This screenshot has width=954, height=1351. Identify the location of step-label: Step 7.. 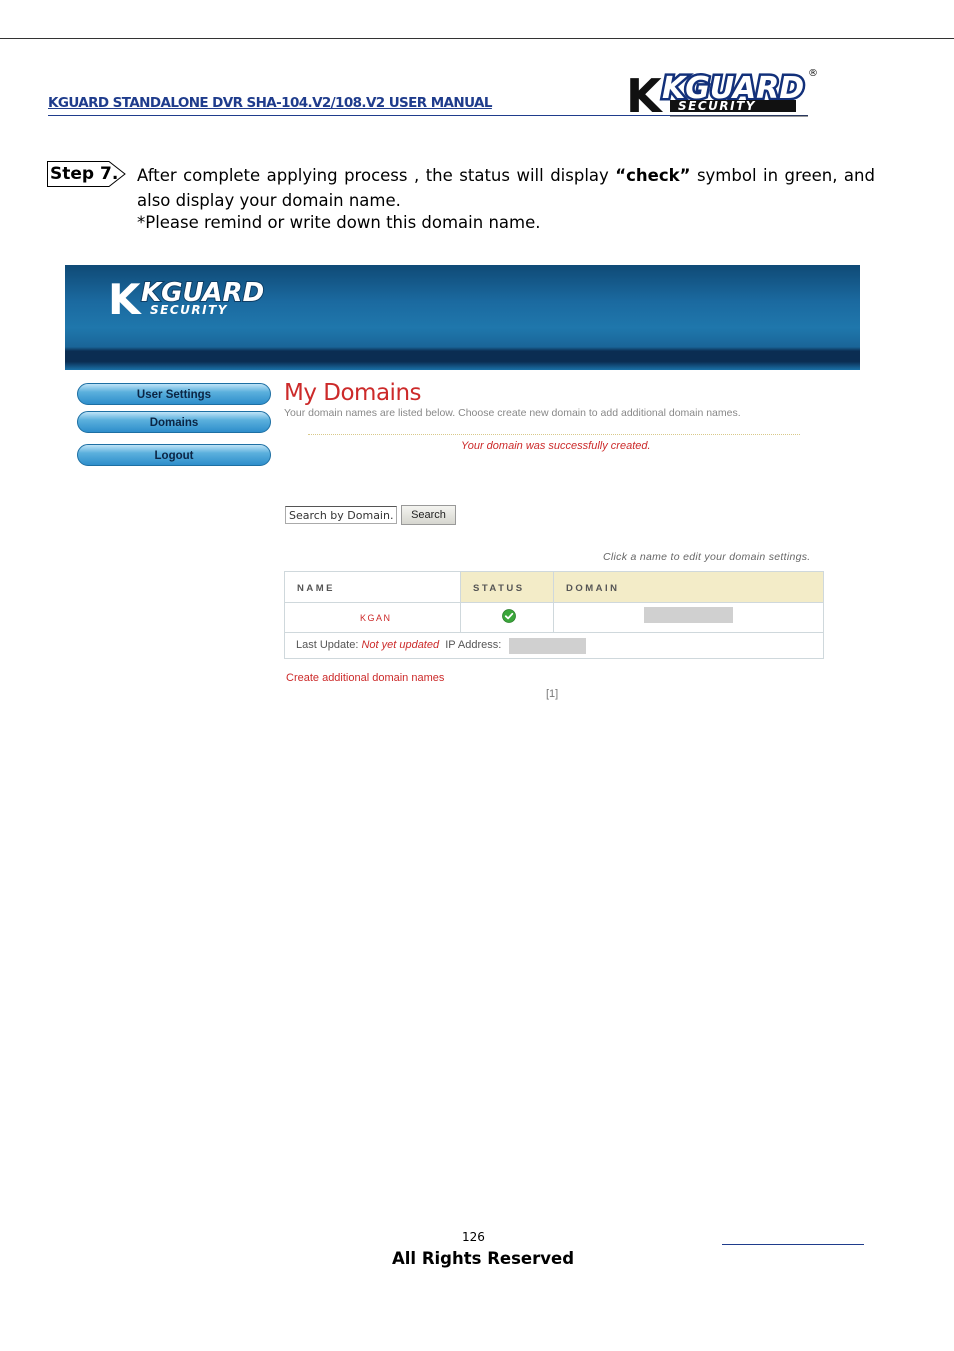
(84, 174).